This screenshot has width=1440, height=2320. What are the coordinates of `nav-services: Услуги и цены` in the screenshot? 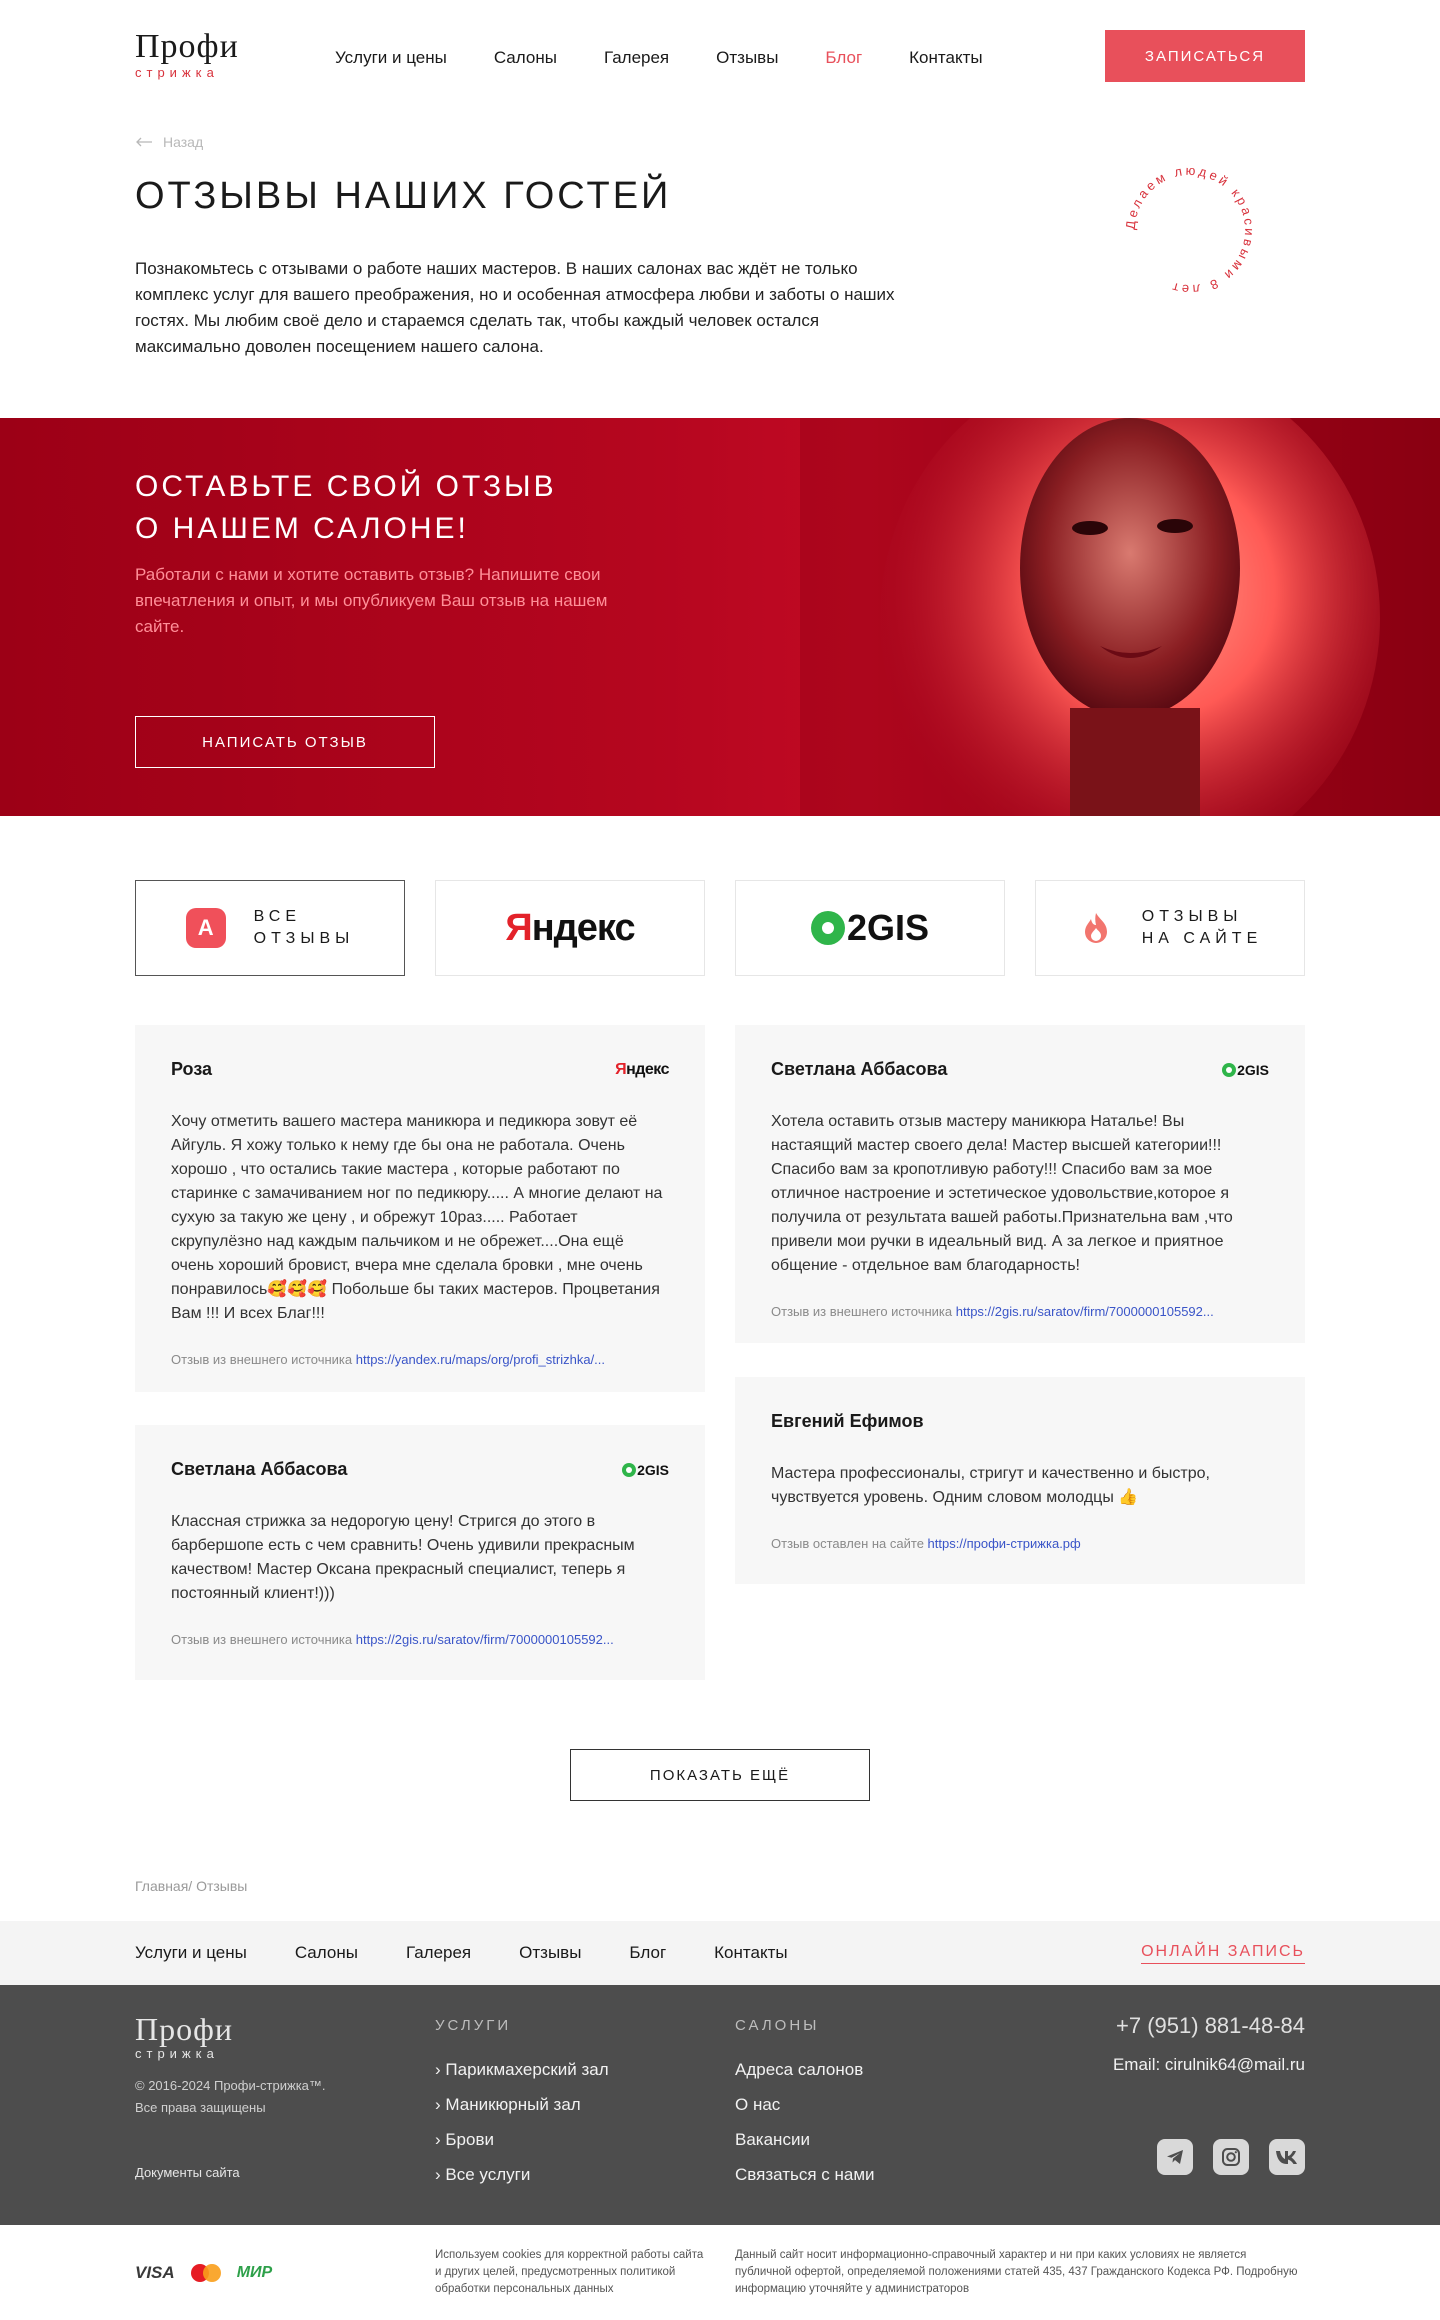 It's located at (391, 58).